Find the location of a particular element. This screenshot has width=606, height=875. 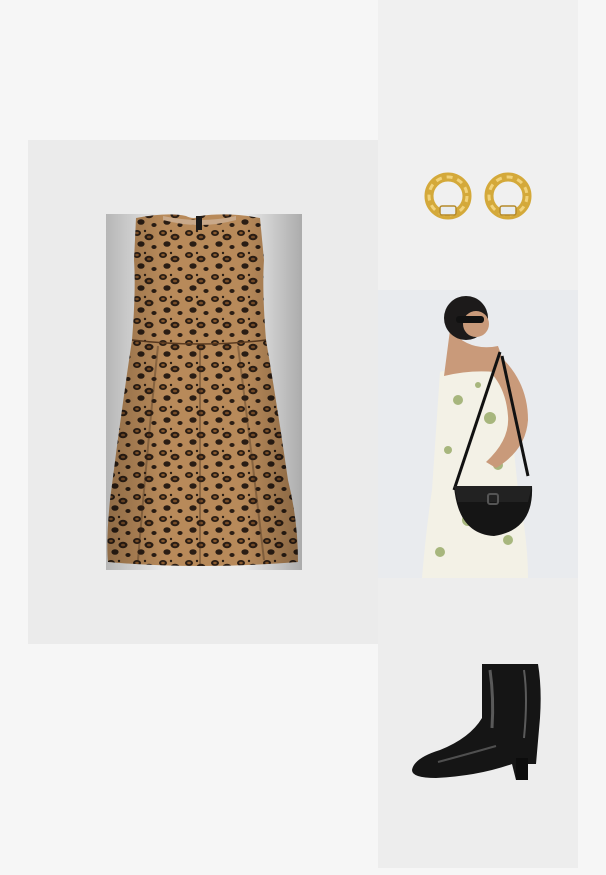

right-margin is located at coordinates (592, 437).